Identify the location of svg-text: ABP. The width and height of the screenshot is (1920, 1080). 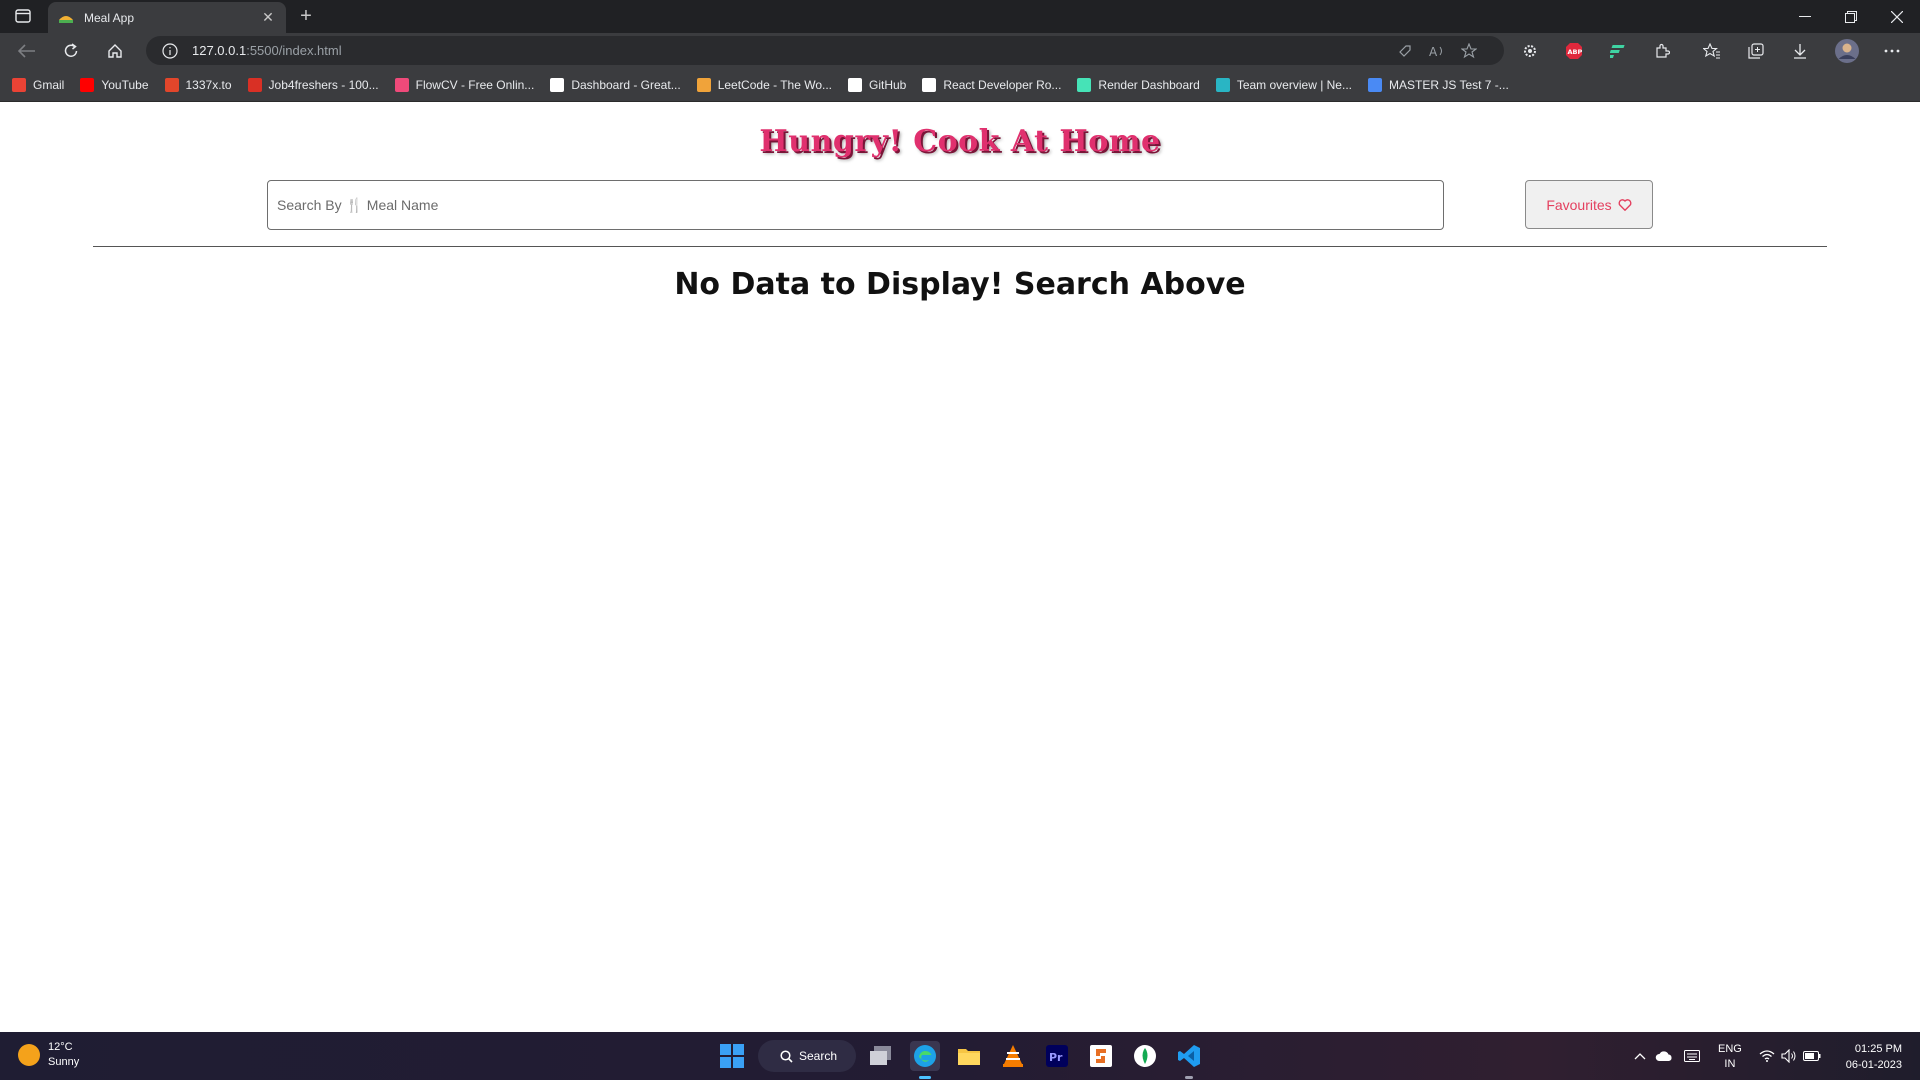
(1575, 52).